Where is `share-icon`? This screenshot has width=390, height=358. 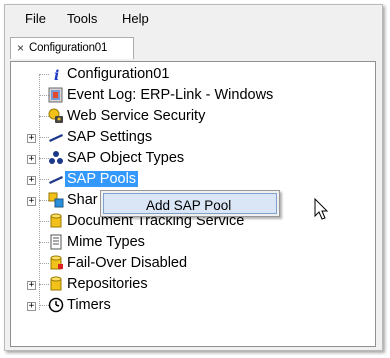 share-icon is located at coordinates (56, 200).